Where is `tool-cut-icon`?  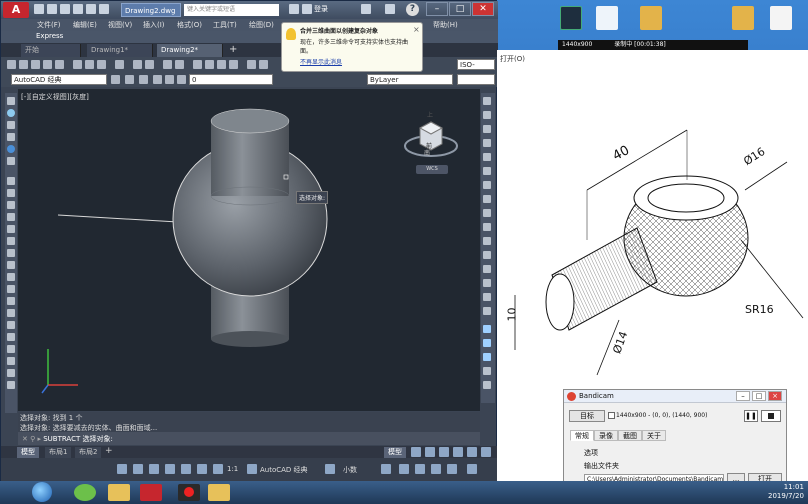
tool-cut-icon is located at coordinates (77, 64).